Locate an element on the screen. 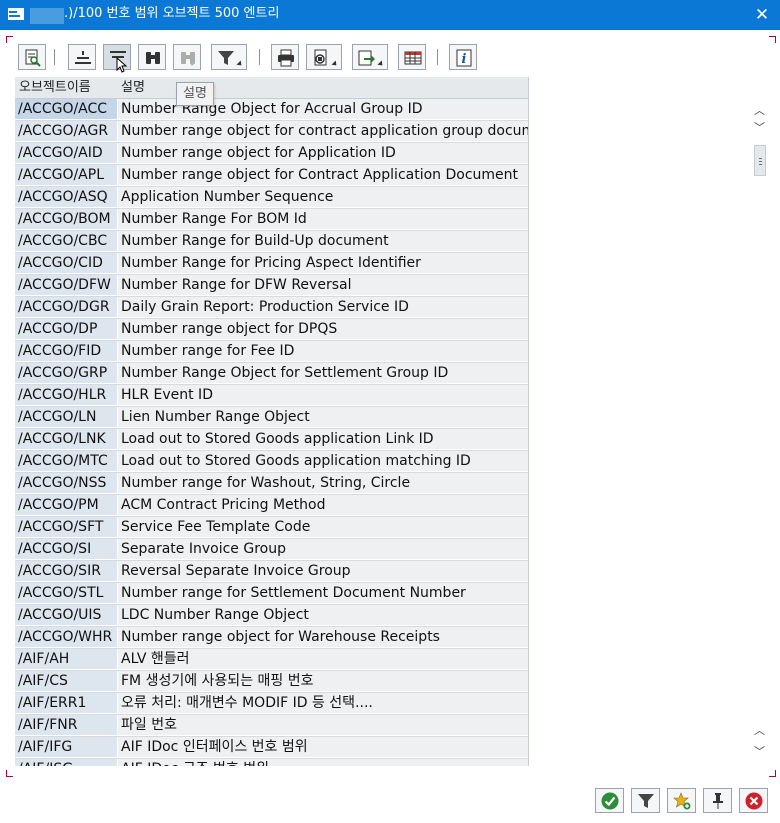 The width and height of the screenshot is (780, 823). object-name-cell: /AIF/AH is located at coordinates (66, 659).